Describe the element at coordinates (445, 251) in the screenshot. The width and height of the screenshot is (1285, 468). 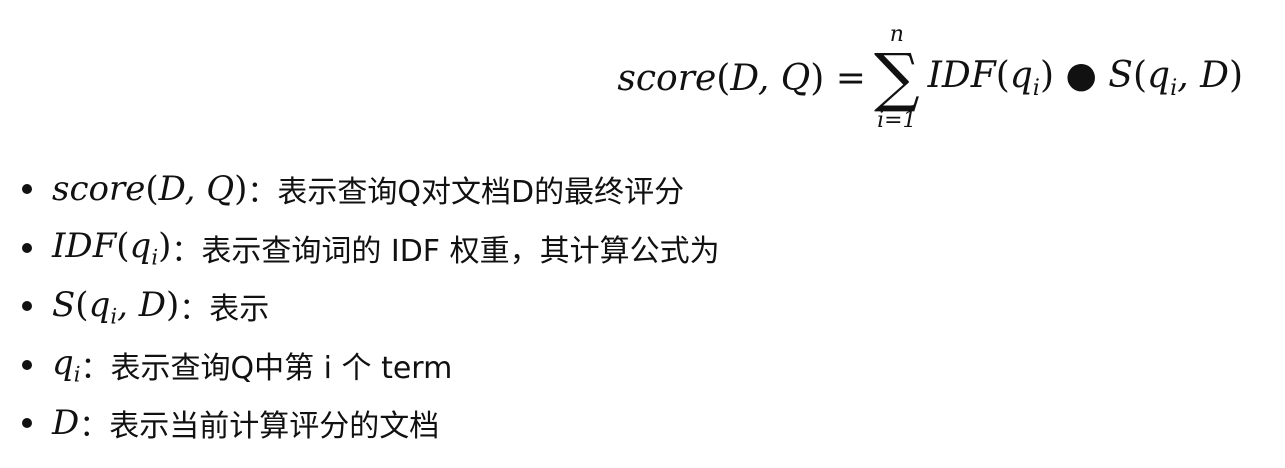
I see `definition-text: ：表示查询词的 IDF 权重，其计算公式为` at that location.